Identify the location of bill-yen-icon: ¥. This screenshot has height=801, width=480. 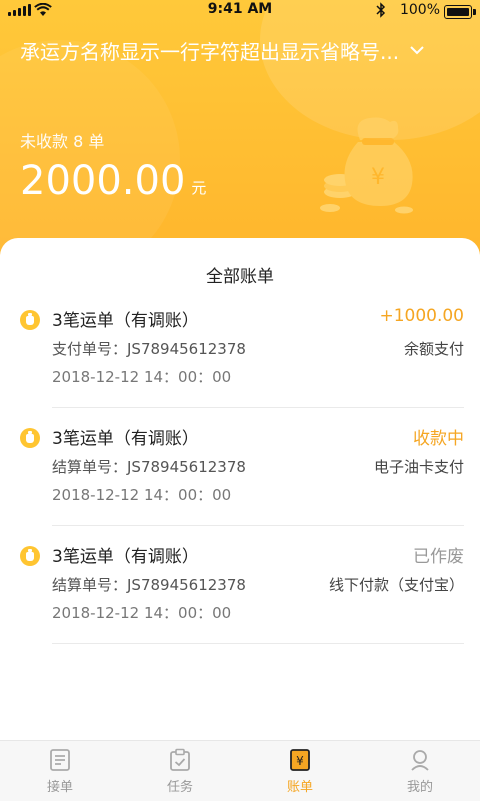
(300, 759).